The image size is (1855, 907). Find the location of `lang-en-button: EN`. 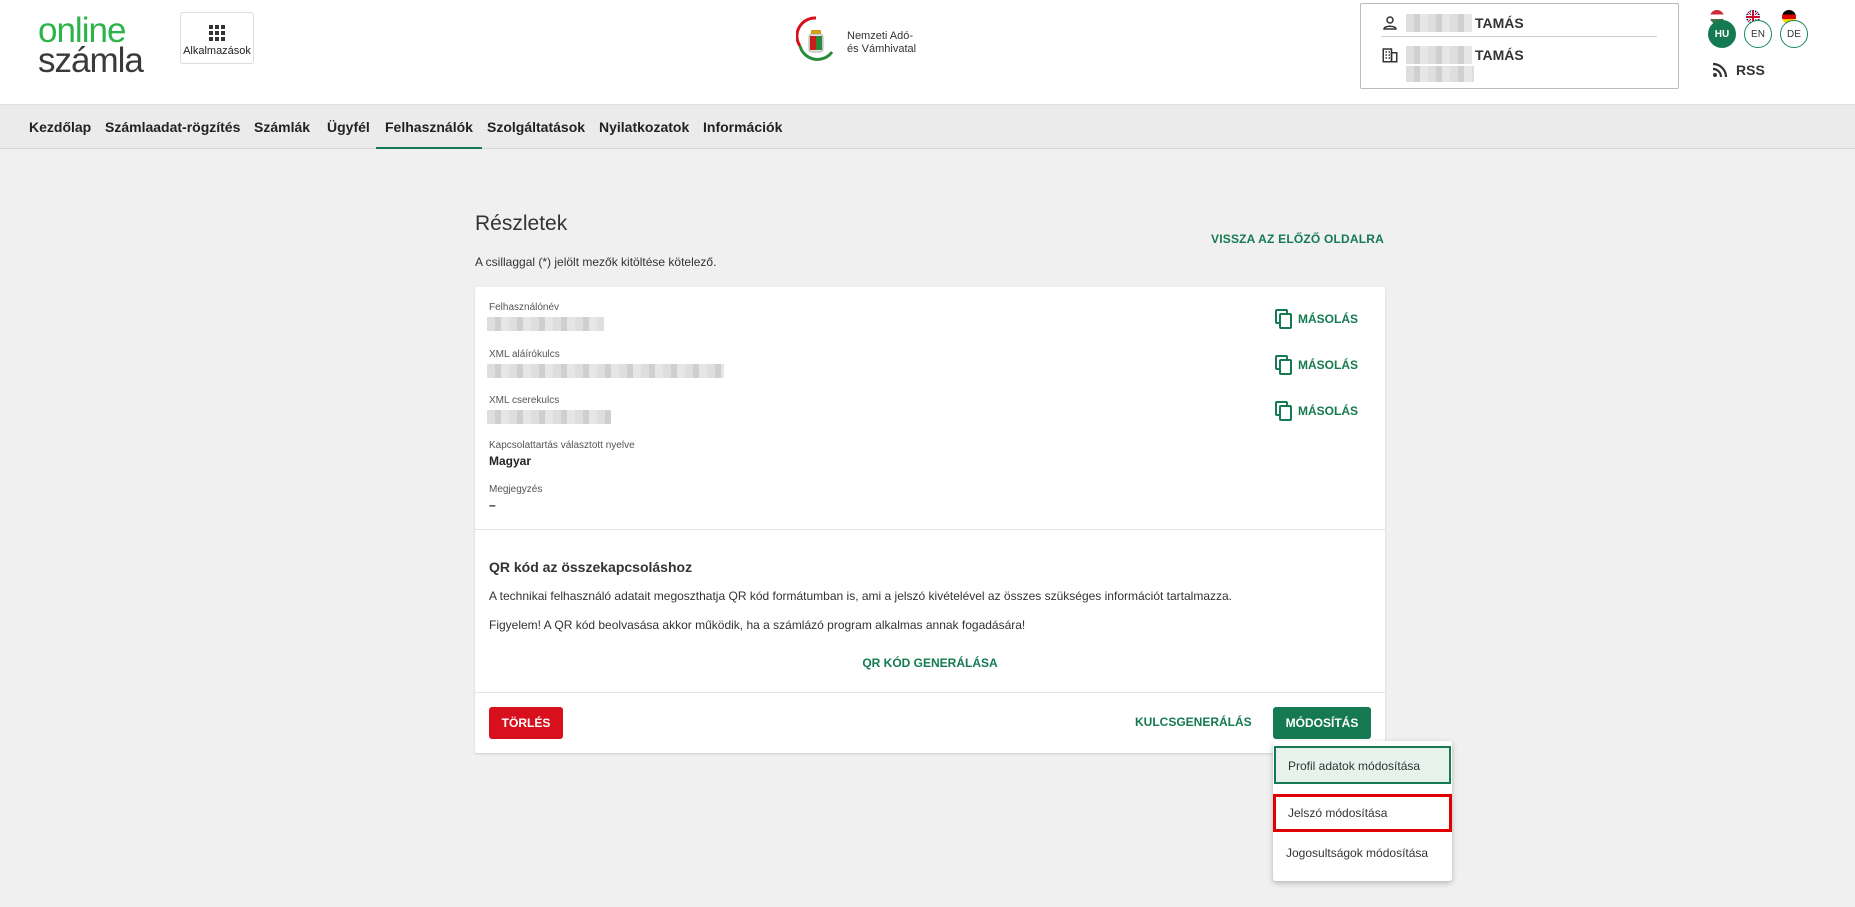

lang-en-button: EN is located at coordinates (1758, 34).